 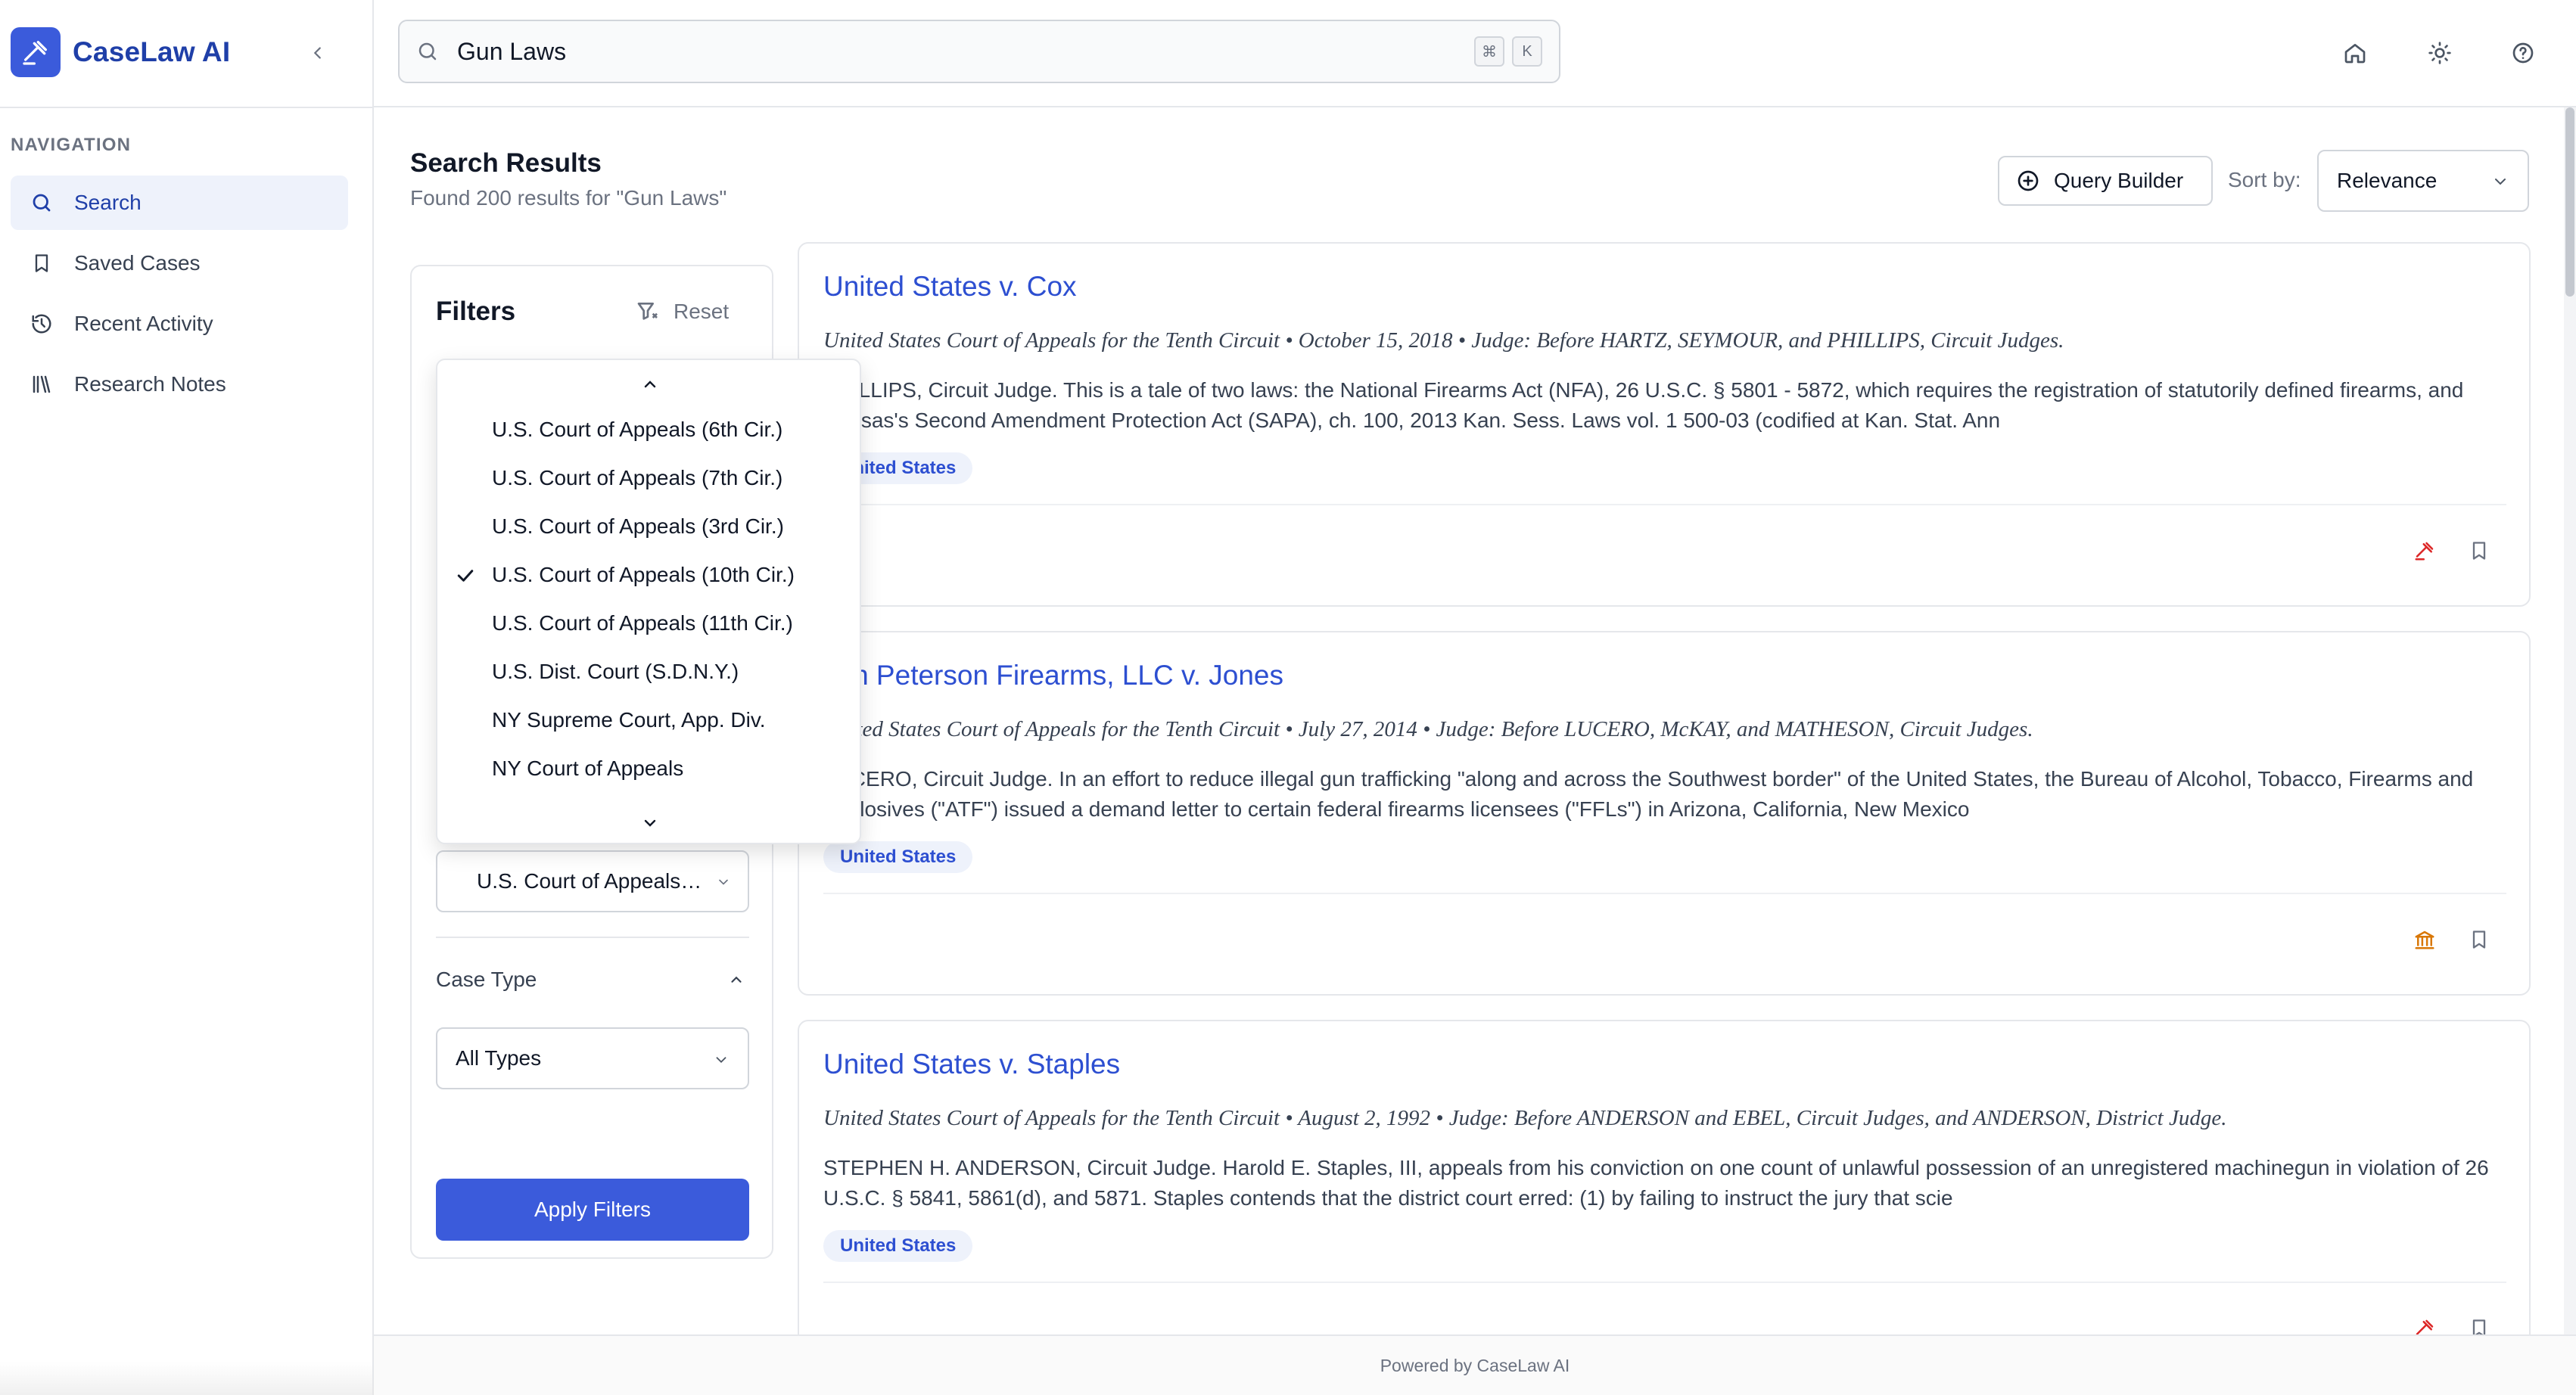 I want to click on court-select: U.S. Court of Appeals (10th Cir.), so click(x=592, y=881).